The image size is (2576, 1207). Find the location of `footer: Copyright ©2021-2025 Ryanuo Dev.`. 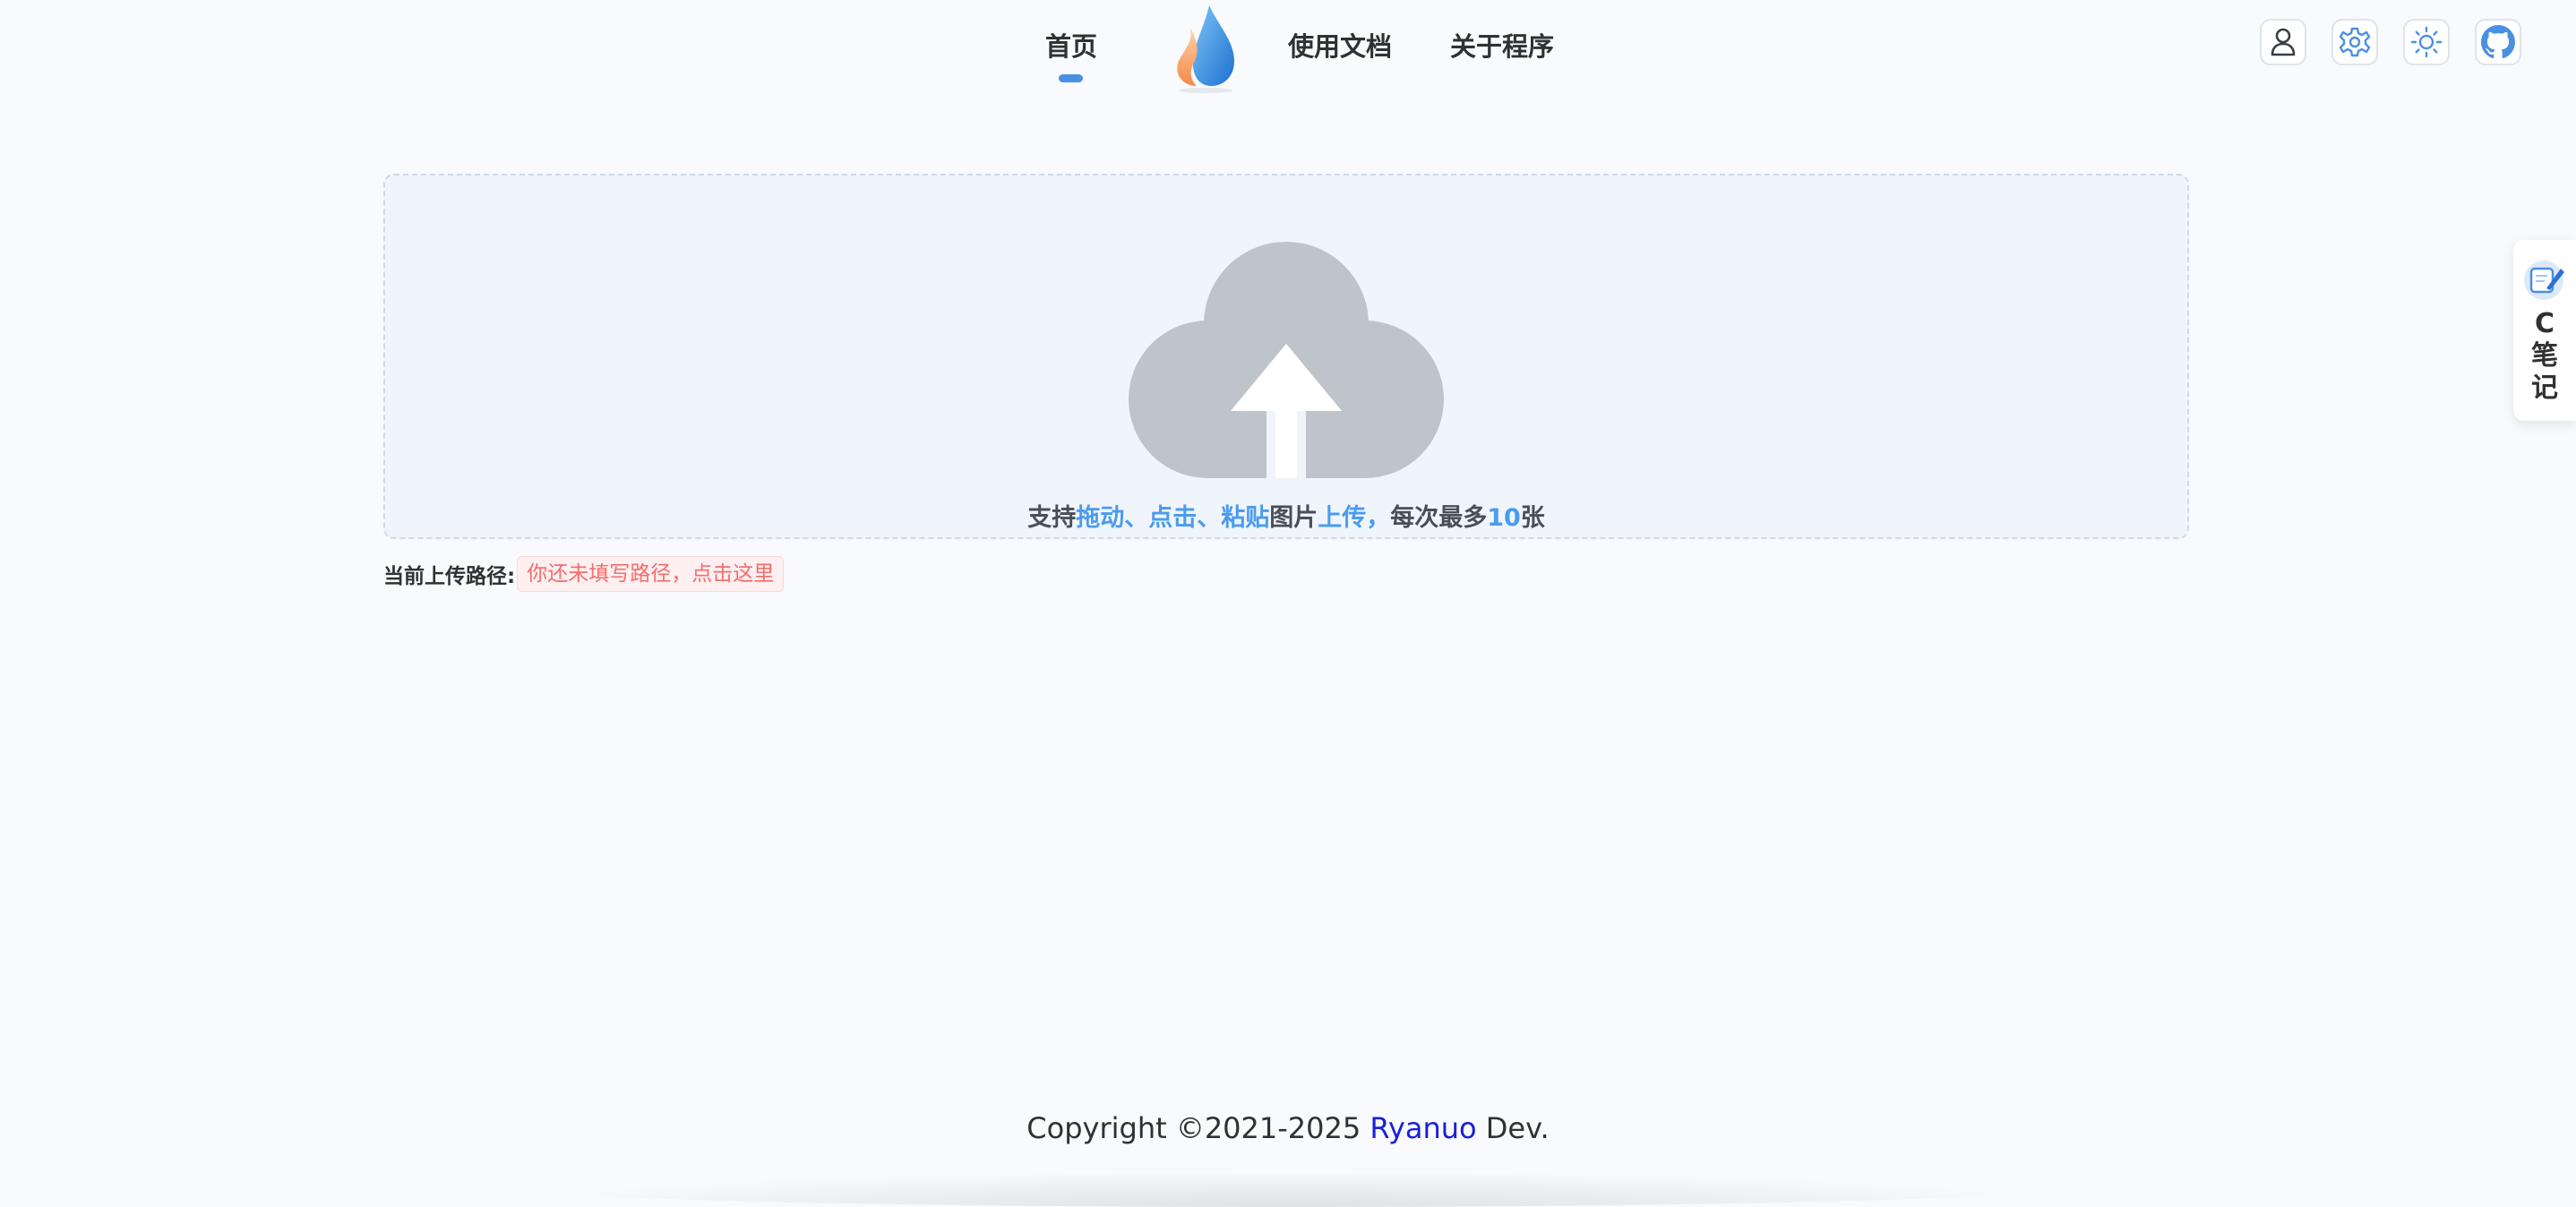

footer: Copyright ©2021-2025 Ryanuo Dev. is located at coordinates (1288, 1128).